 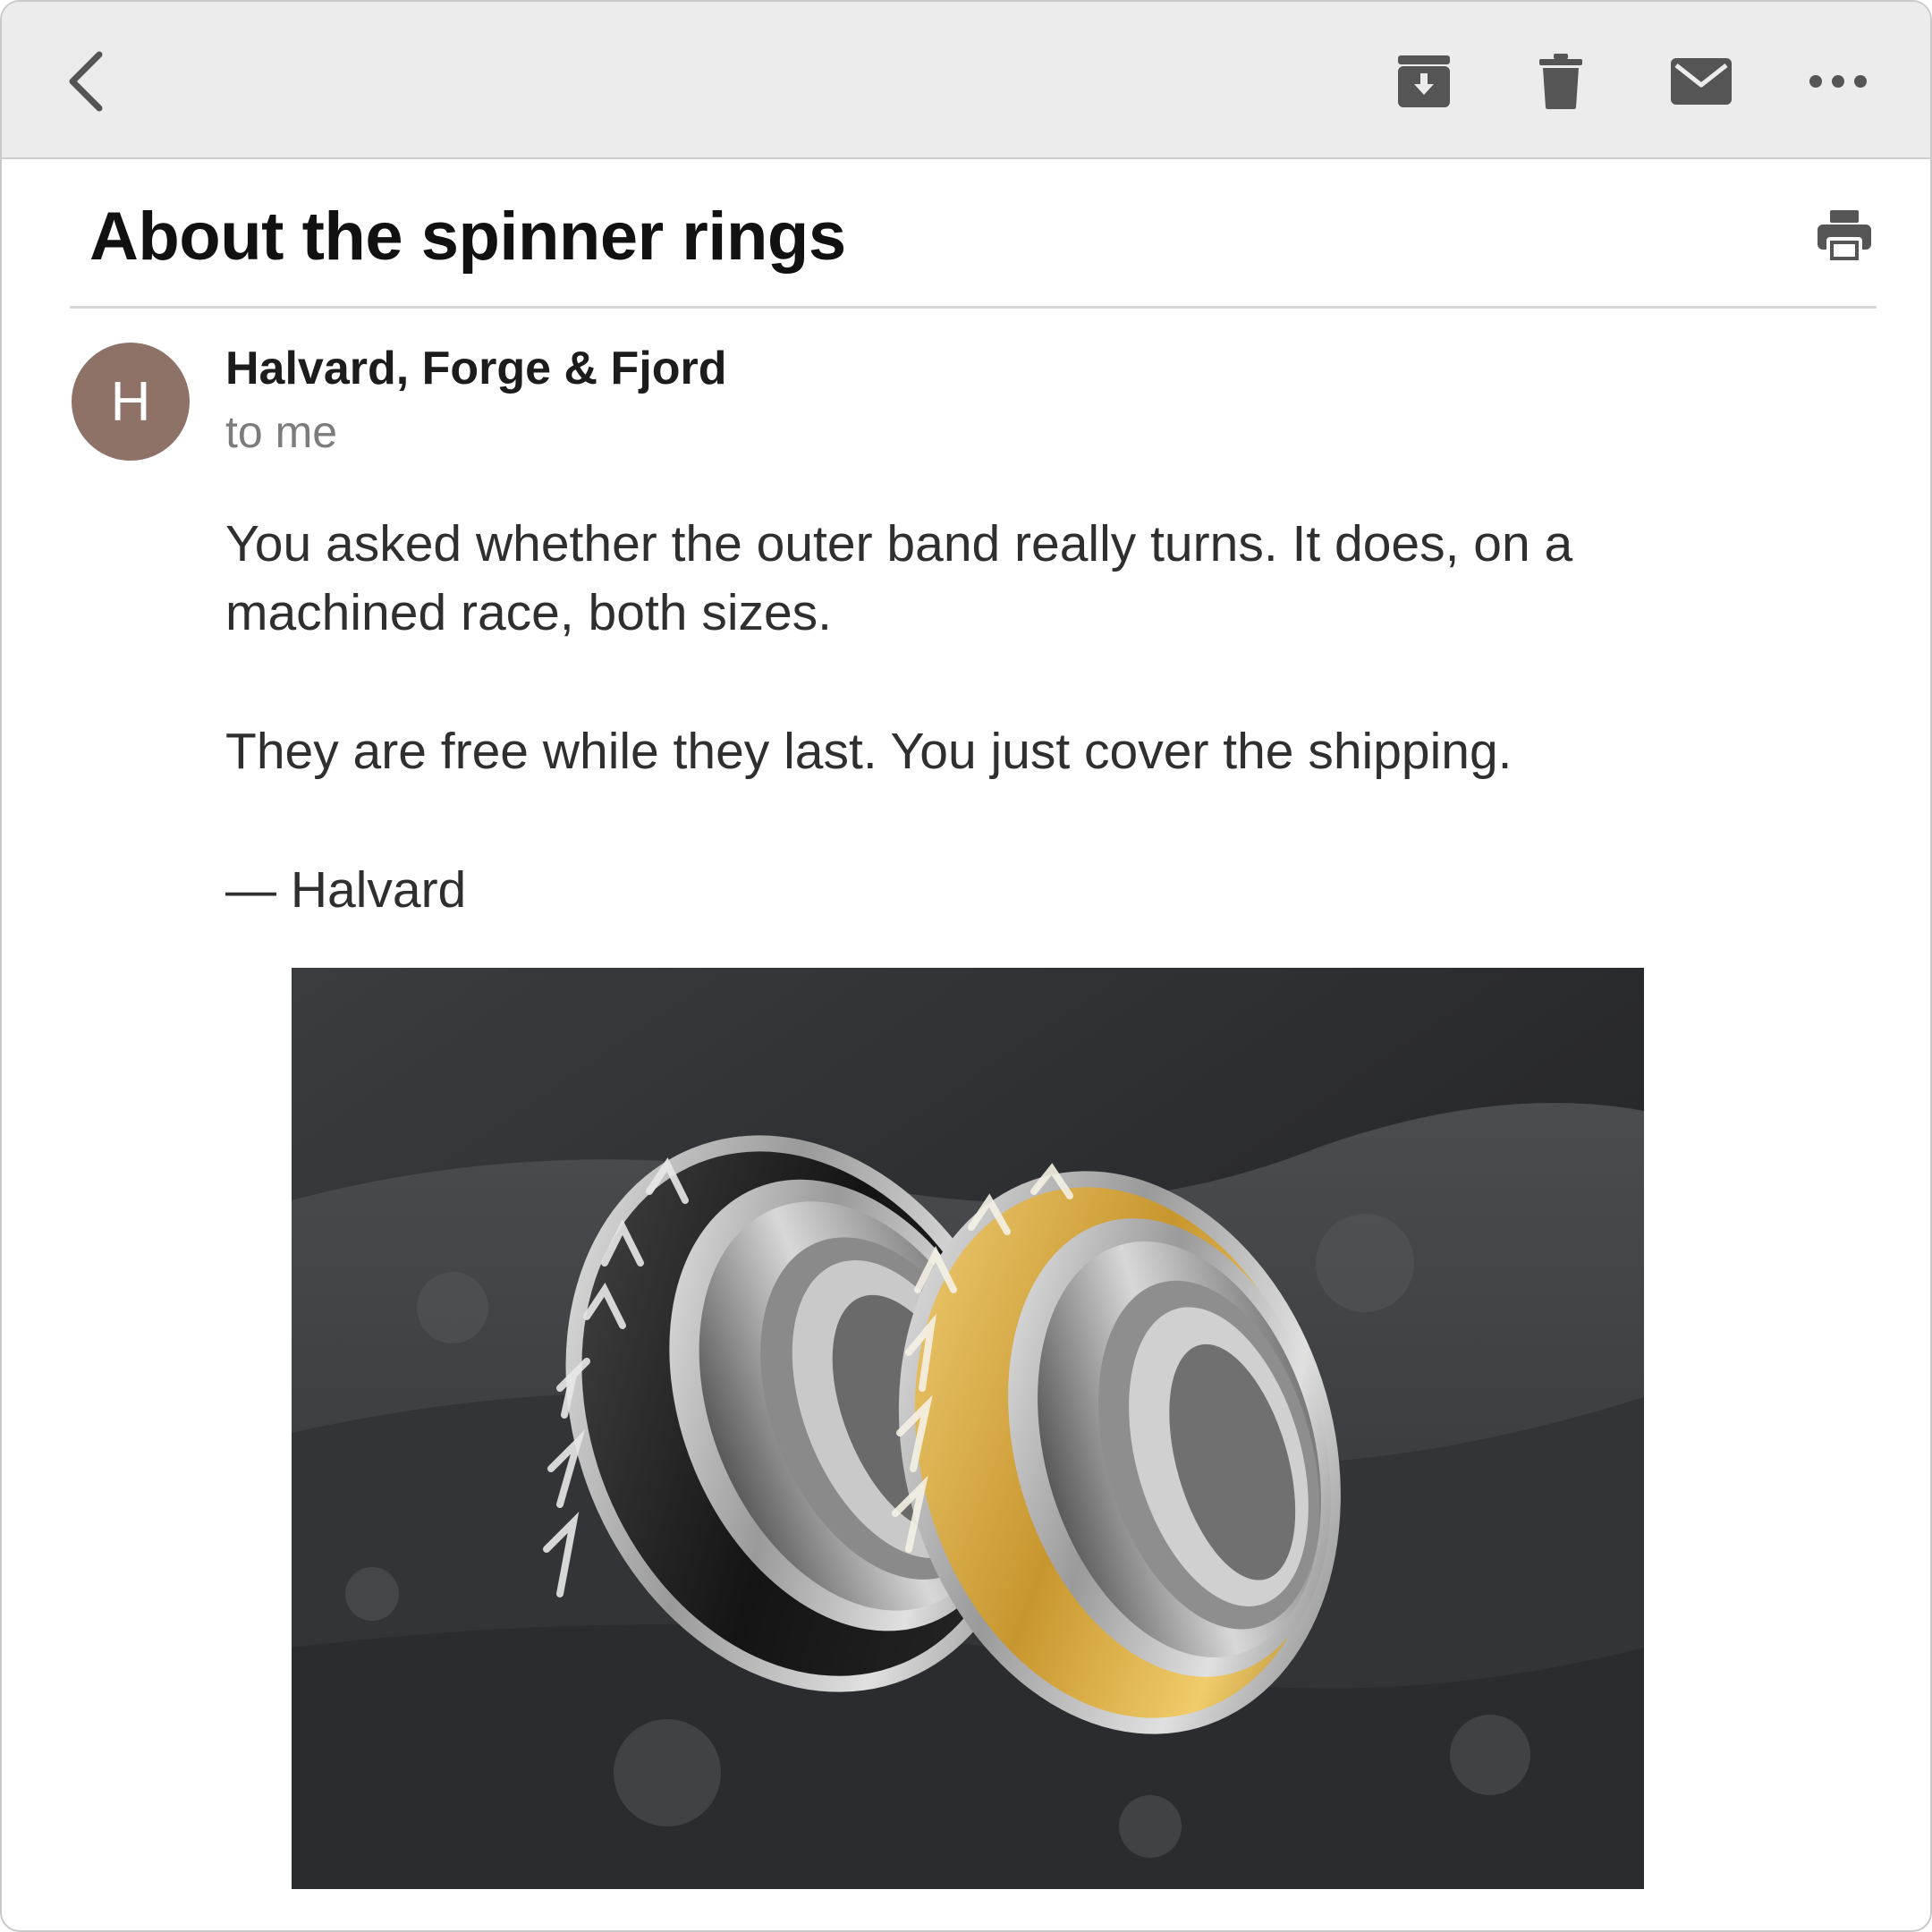 I want to click on mail-icon, so click(x=1701, y=81).